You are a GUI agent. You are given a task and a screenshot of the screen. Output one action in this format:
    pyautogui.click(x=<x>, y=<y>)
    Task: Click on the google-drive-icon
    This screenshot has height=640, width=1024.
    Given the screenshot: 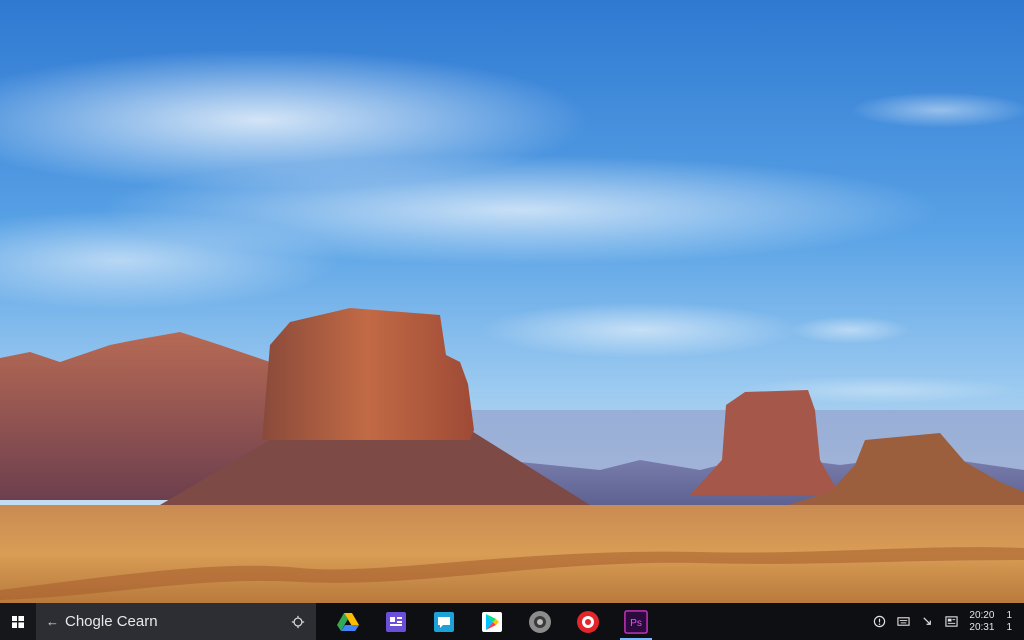 What is the action you would take?
    pyautogui.click(x=348, y=621)
    